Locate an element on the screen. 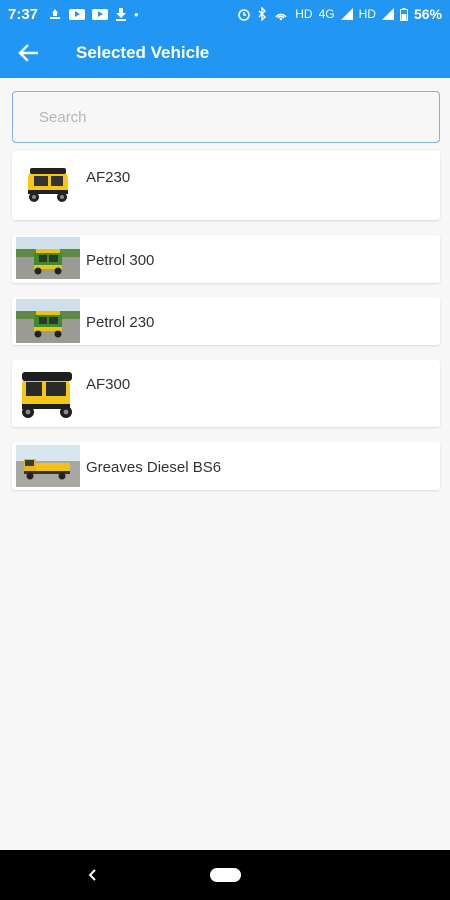  alarm-icon is located at coordinates (244, 15).